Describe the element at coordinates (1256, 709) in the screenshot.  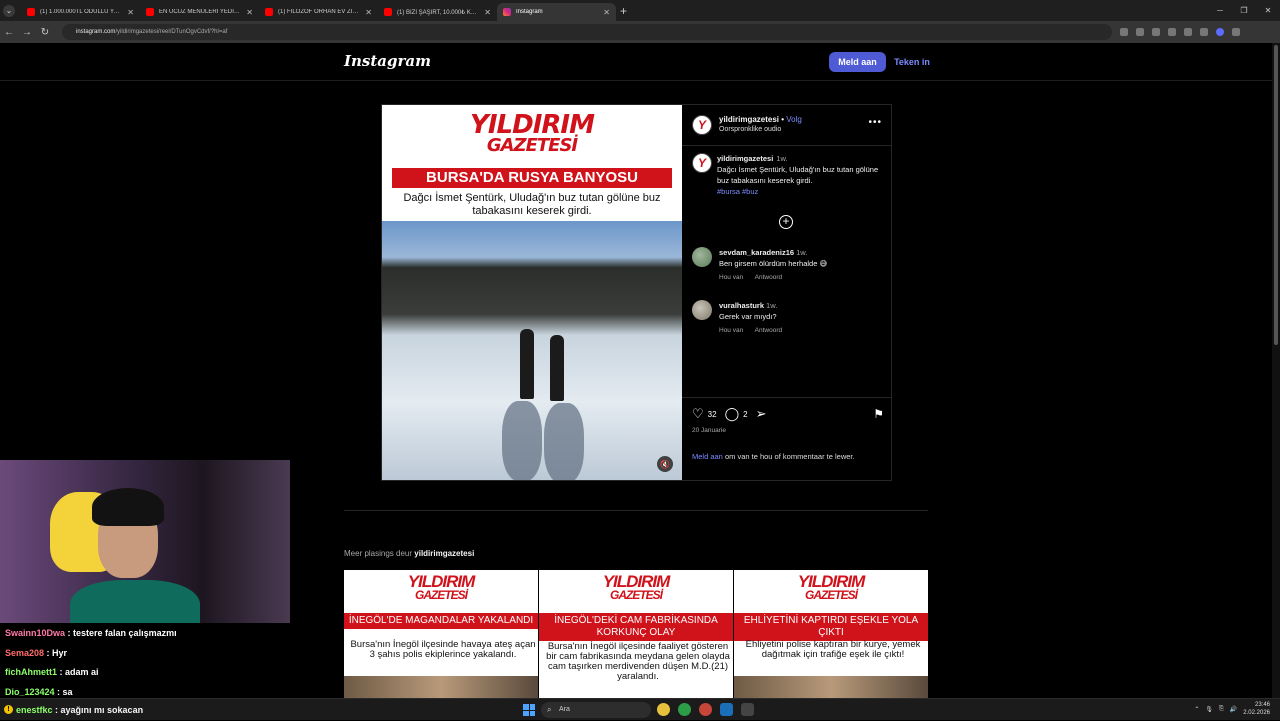
I see `taskbar-clock: 23:46 2.02.2026` at that location.